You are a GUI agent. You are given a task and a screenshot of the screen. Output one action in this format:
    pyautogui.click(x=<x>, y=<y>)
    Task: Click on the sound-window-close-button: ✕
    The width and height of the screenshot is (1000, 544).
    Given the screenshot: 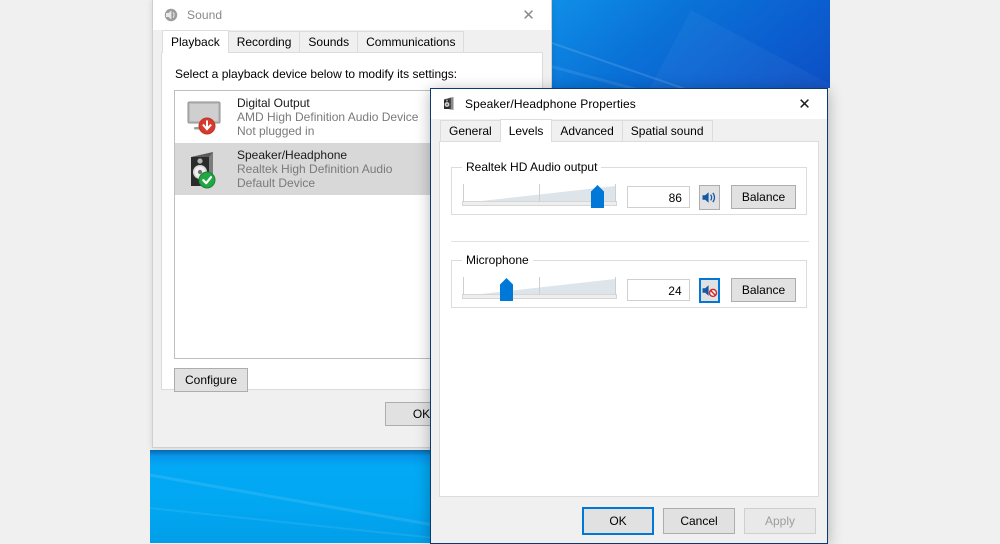 What is the action you would take?
    pyautogui.click(x=528, y=15)
    